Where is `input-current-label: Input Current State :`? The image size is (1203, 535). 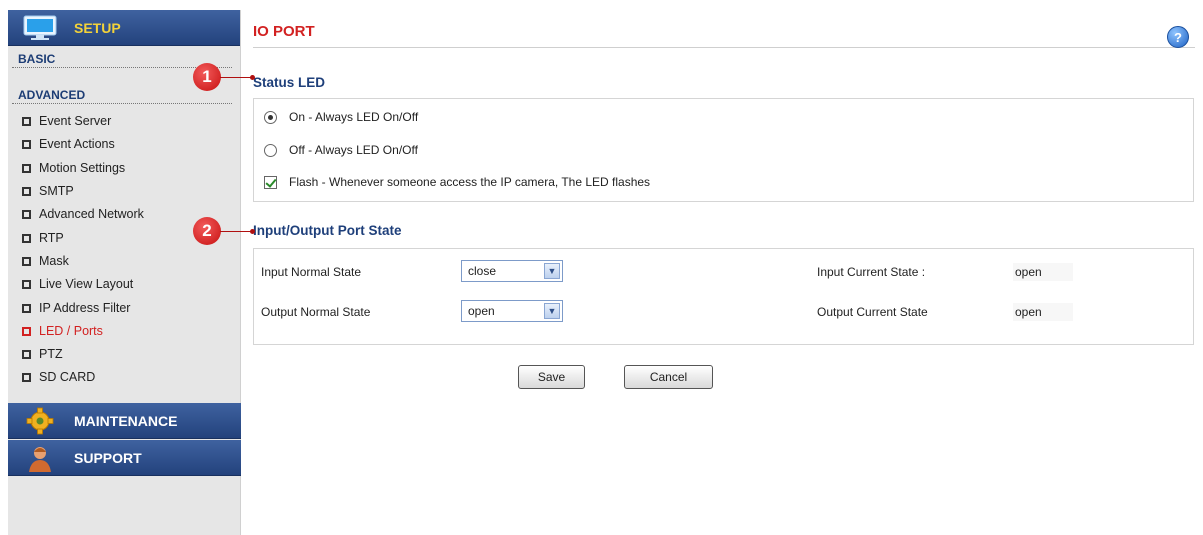 input-current-label: Input Current State : is located at coordinates (871, 272).